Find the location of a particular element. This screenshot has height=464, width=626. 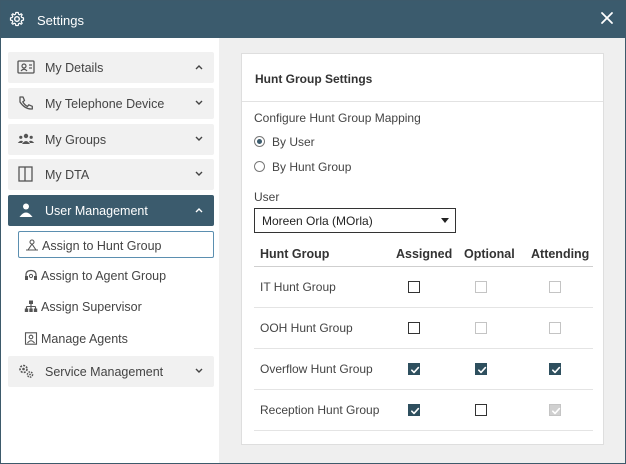

radio-selected-dot is located at coordinates (259, 141).